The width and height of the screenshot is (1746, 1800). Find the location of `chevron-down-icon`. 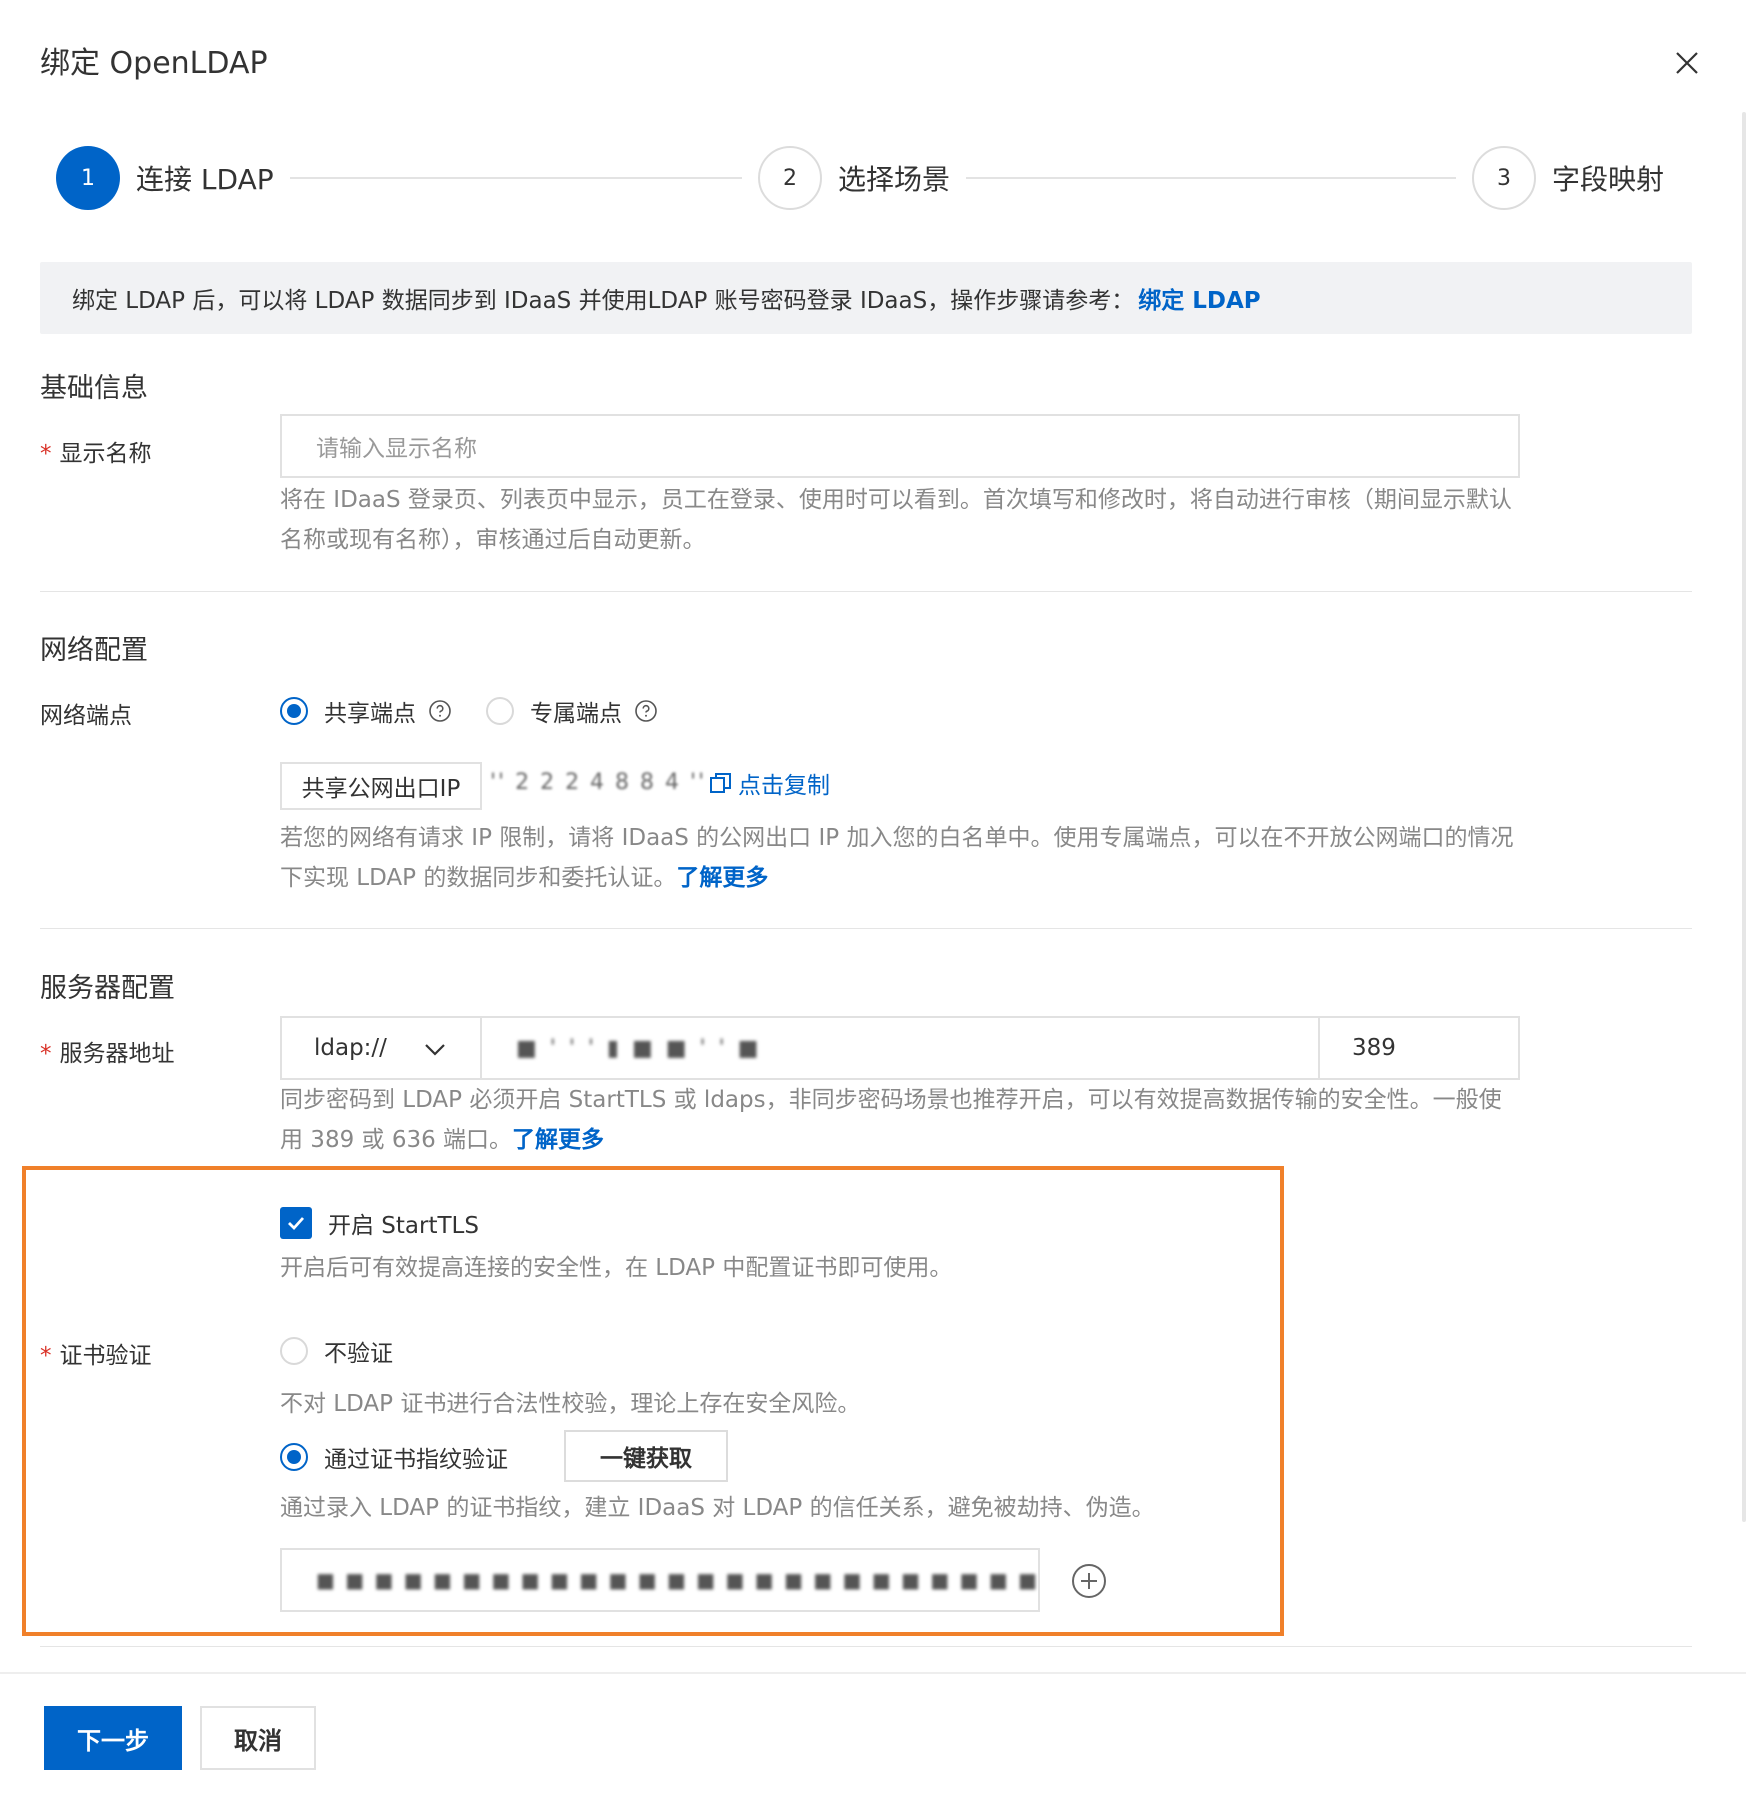

chevron-down-icon is located at coordinates (435, 1050).